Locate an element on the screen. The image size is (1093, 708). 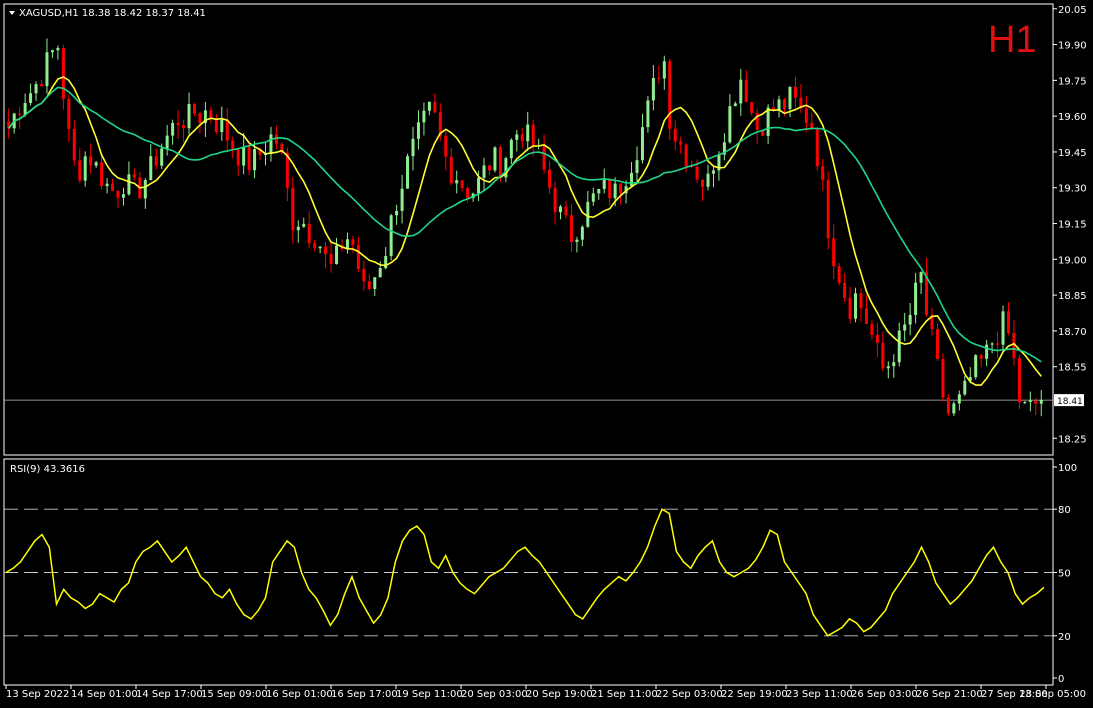
time-tick-label: 22 Sep 19:00 is located at coordinates (754, 694).